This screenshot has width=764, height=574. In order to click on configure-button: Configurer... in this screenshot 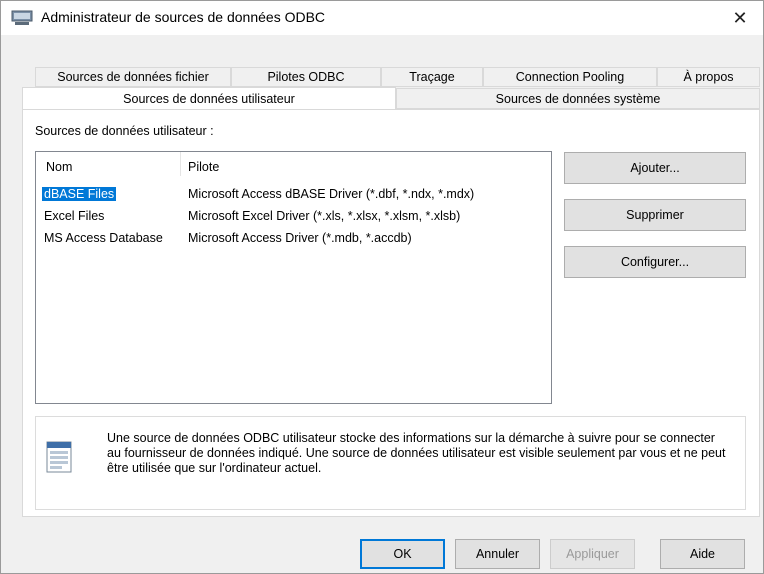, I will do `click(655, 262)`.